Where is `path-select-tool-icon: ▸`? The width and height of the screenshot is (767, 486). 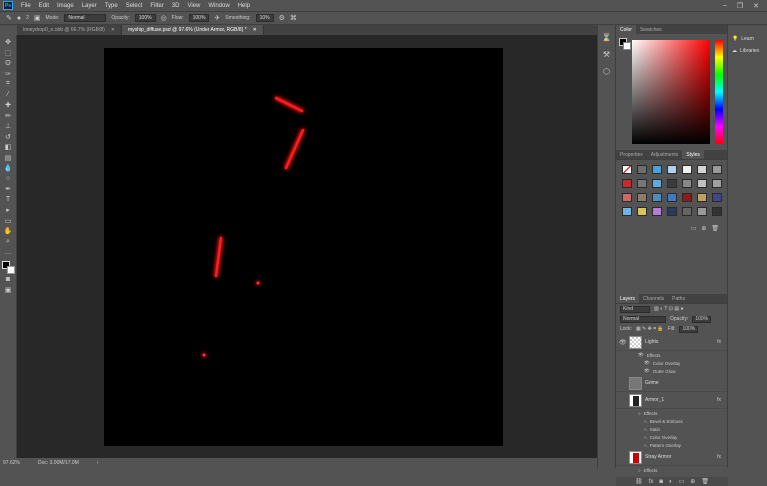
path-select-tool-icon: ▸ is located at coordinates (8, 210).